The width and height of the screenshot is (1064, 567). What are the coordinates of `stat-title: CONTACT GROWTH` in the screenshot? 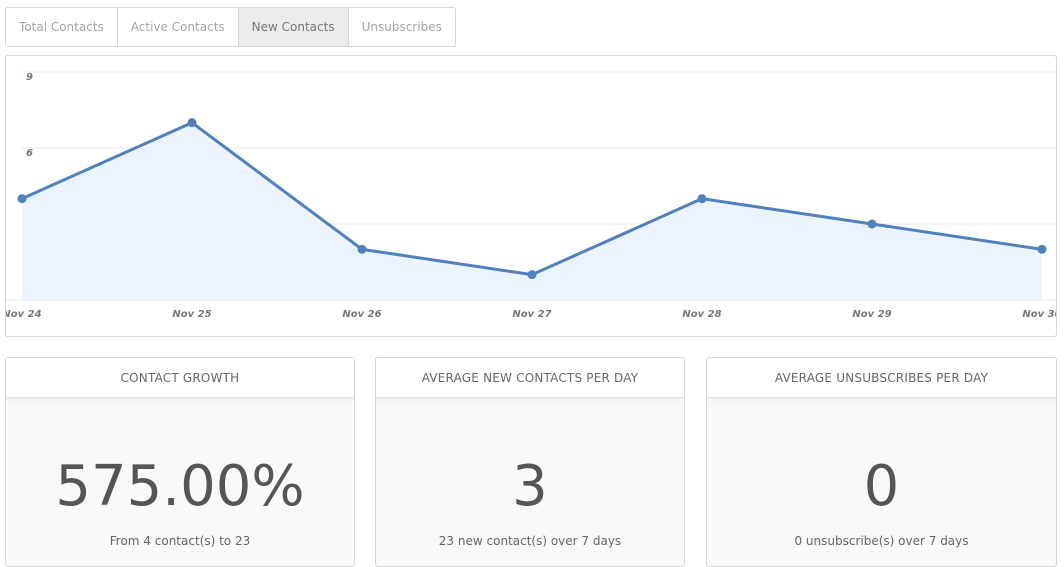 It's located at (180, 378).